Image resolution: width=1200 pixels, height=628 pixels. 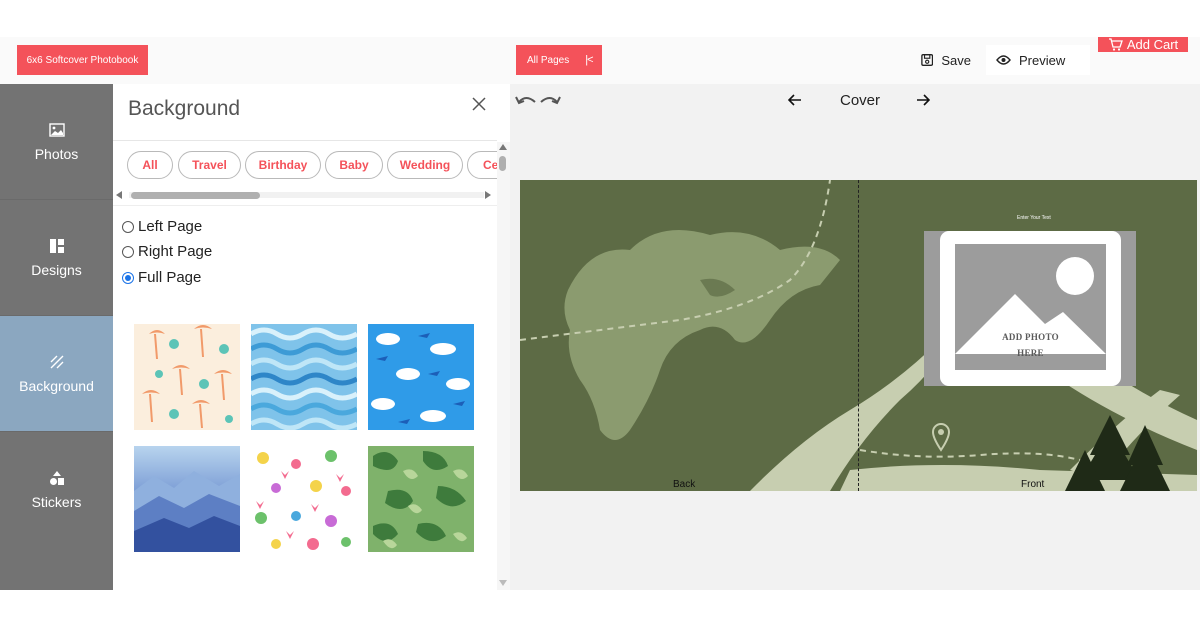 What do you see at coordinates (425, 165) in the screenshot?
I see `category-chip-wedding: Wedding` at bounding box center [425, 165].